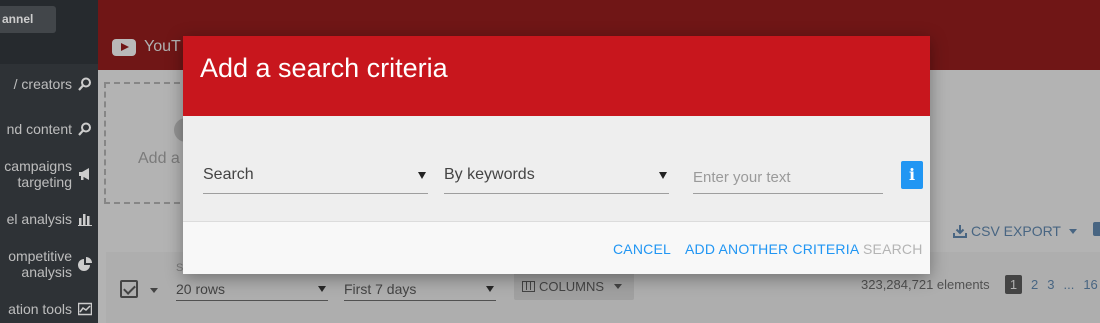 This screenshot has width=1100, height=323. Describe the element at coordinates (228, 174) in the screenshot. I see `search-field-value: Search` at that location.